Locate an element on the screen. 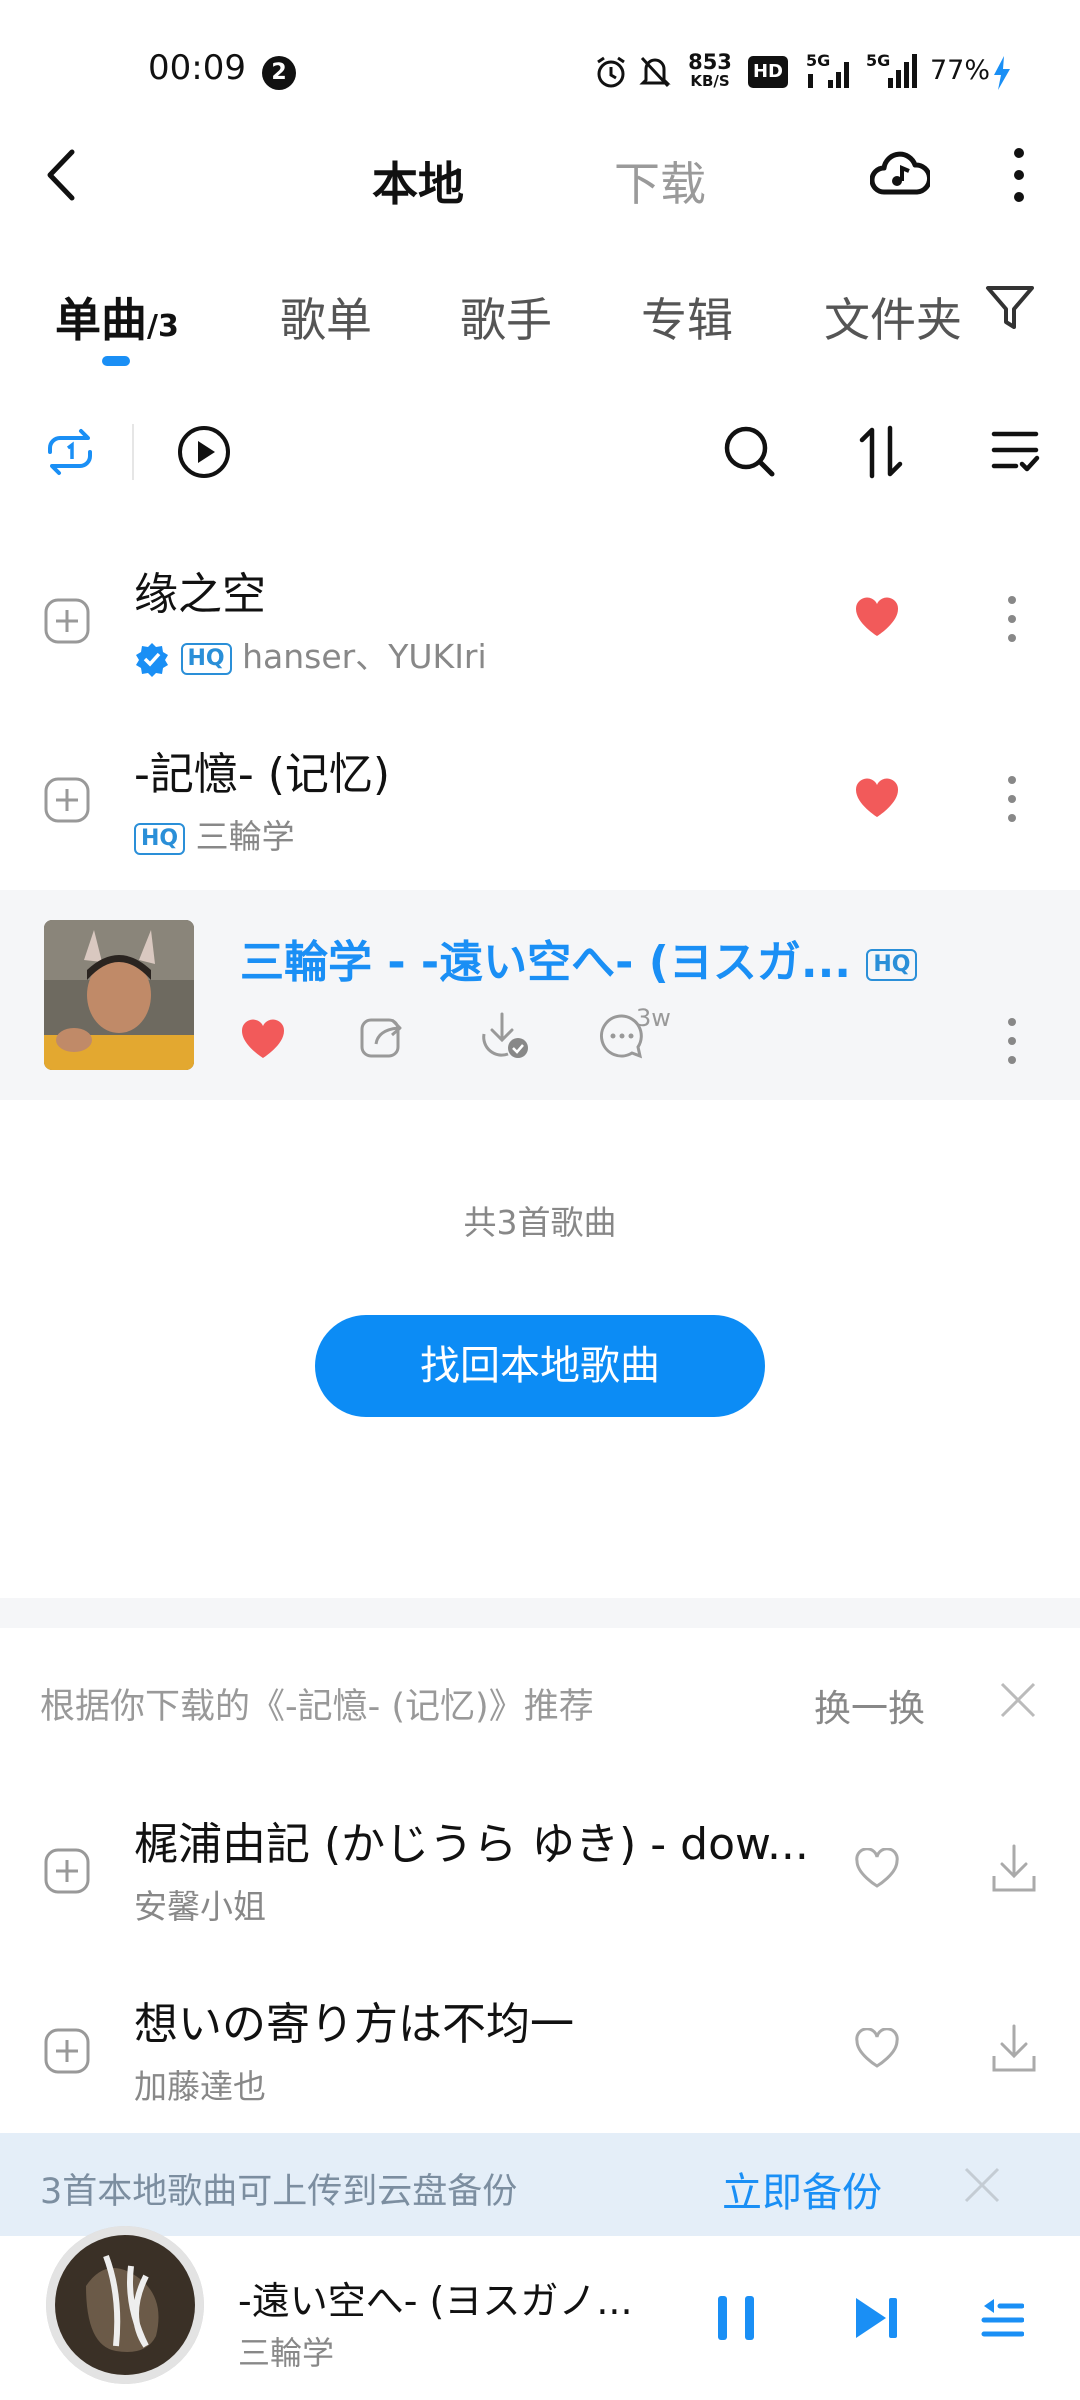 The image size is (1080, 2400). song-title: 缘之空 is located at coordinates (200, 594).